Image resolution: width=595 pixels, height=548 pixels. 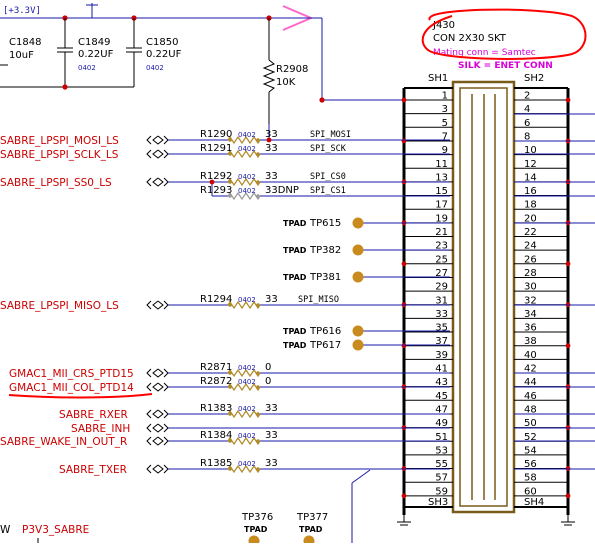 What do you see at coordinates (470, 38) in the screenshot?
I see `connector-type: CON 2X30 SKT` at bounding box center [470, 38].